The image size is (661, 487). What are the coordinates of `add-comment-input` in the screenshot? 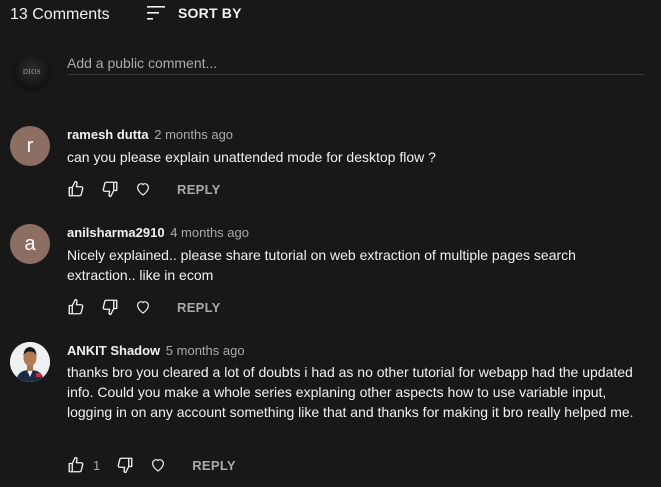 It's located at (356, 63).